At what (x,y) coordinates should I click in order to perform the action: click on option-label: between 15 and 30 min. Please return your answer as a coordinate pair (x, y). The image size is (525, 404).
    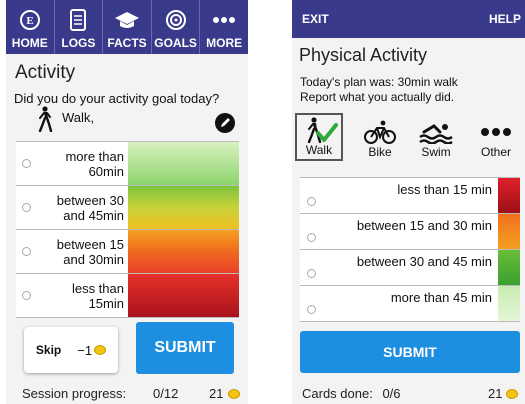
    Looking at the image, I should click on (424, 225).